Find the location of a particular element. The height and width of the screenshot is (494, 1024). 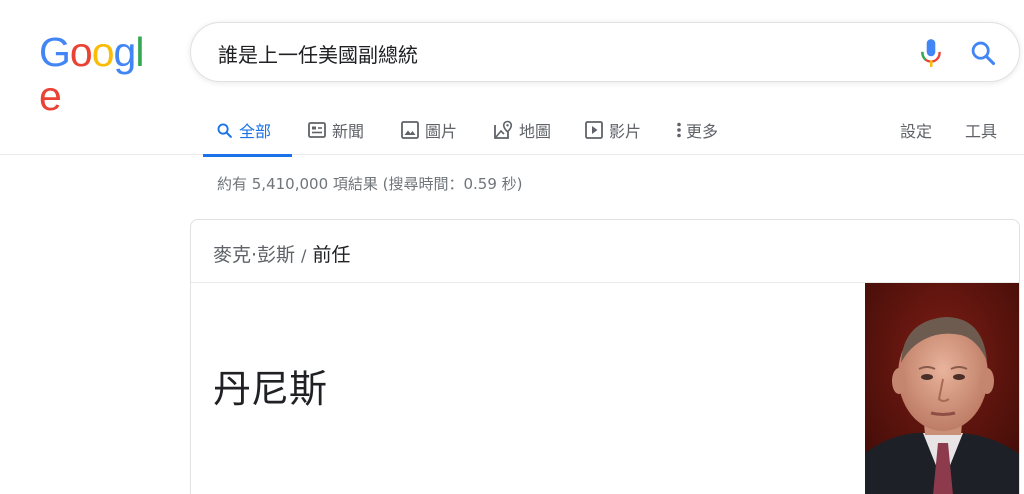

mic-icon is located at coordinates (931, 53).